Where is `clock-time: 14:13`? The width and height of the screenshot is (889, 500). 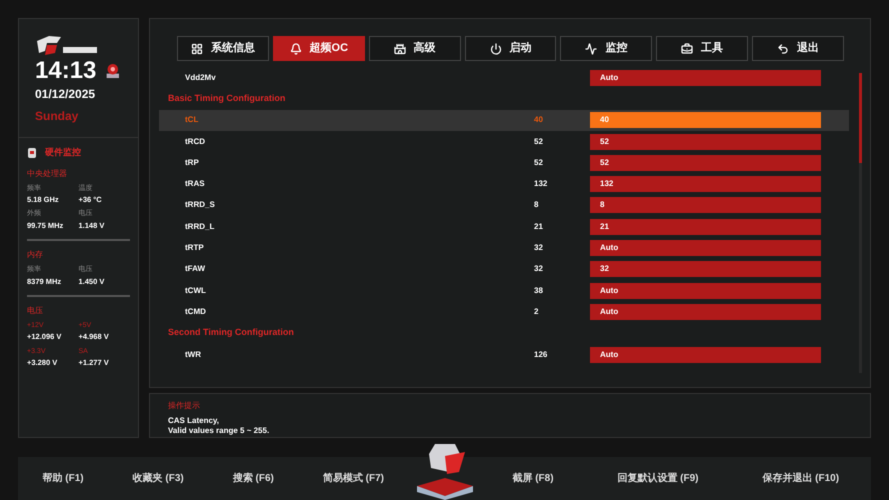 clock-time: 14:13 is located at coordinates (65, 71).